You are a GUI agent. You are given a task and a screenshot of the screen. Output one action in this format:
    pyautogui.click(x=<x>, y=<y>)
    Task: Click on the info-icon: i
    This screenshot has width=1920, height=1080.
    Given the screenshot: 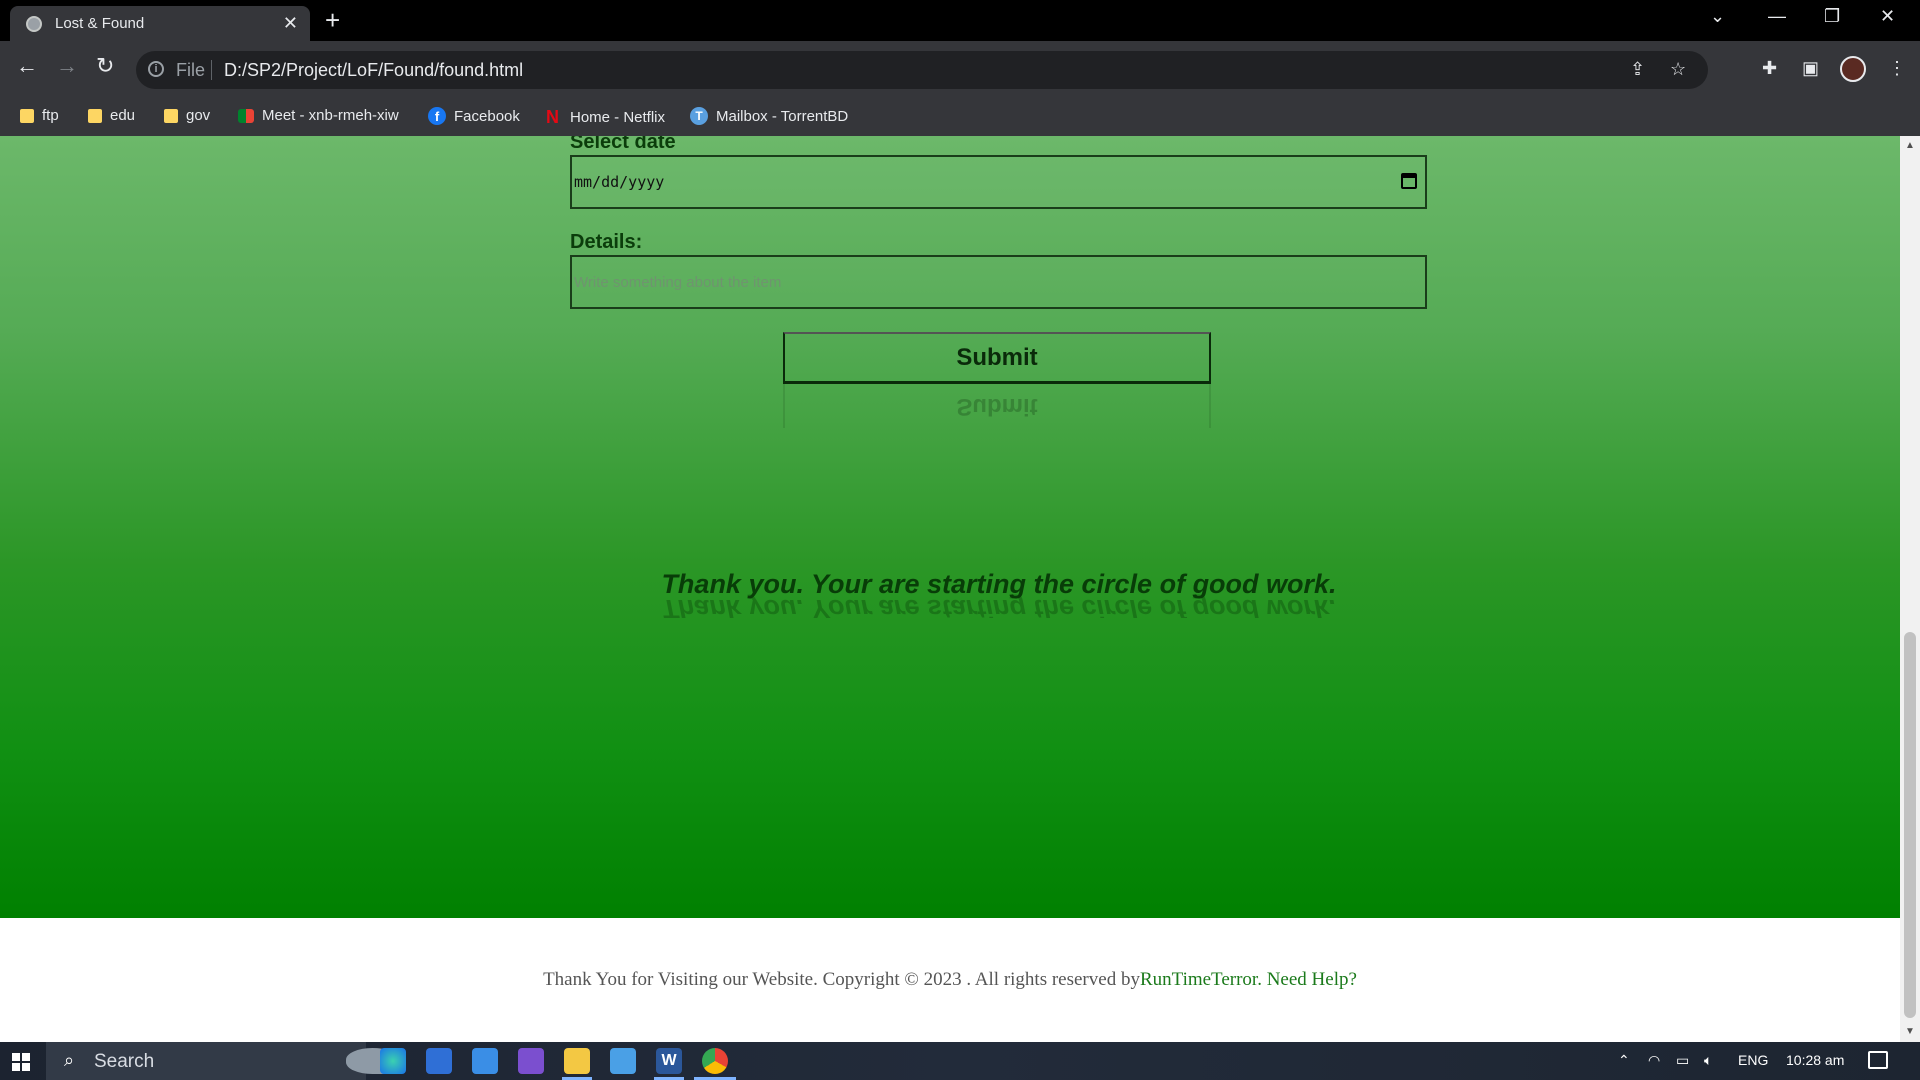 What is the action you would take?
    pyautogui.click(x=156, y=69)
    